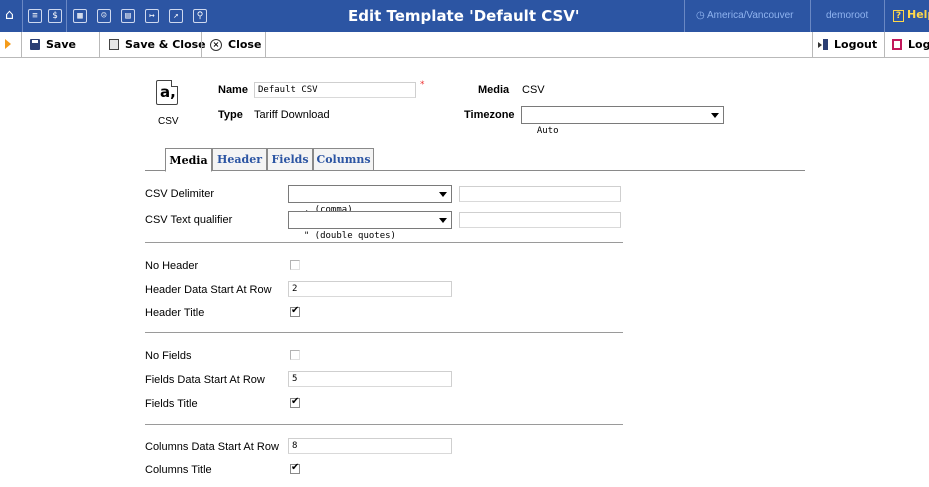 The image size is (929, 487). What do you see at coordinates (9, 15) in the screenshot?
I see `home-icon: ⌂` at bounding box center [9, 15].